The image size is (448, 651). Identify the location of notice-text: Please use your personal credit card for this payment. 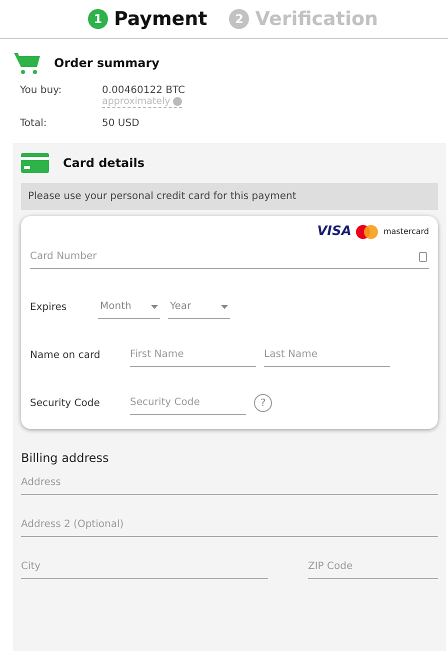
(229, 196).